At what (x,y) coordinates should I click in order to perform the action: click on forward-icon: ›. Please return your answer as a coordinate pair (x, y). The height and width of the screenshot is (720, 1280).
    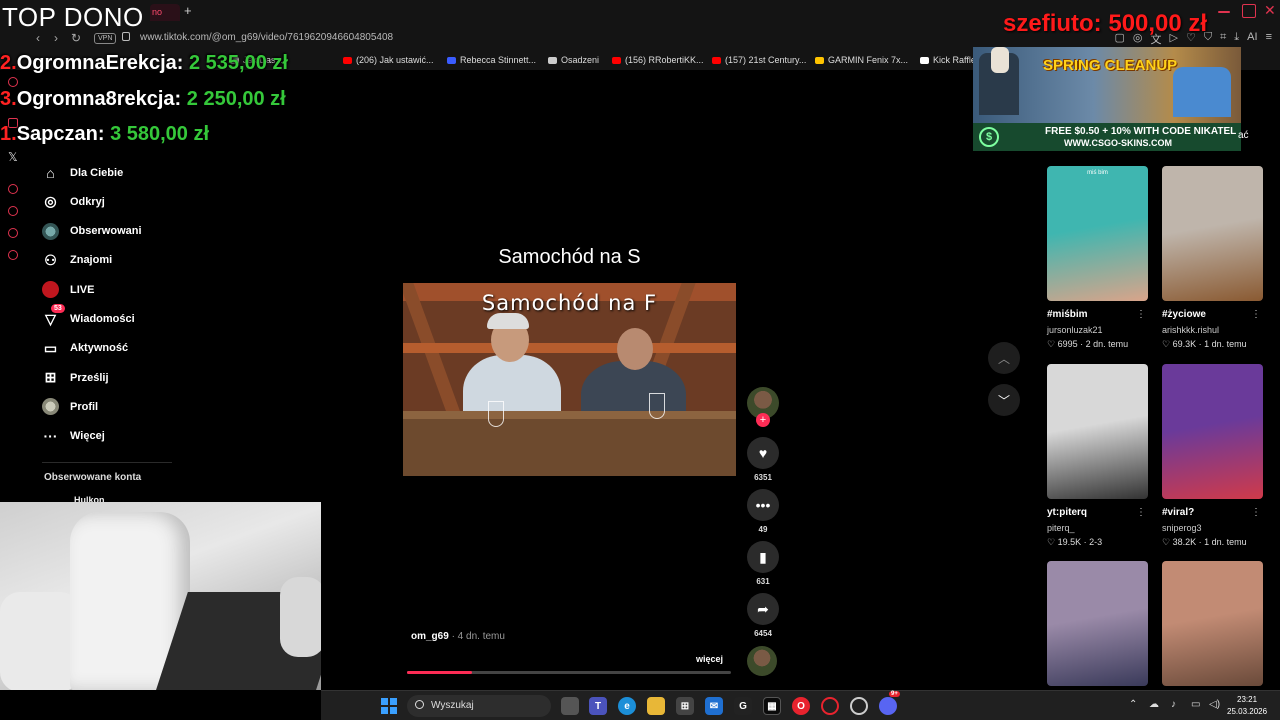
    Looking at the image, I should click on (56, 38).